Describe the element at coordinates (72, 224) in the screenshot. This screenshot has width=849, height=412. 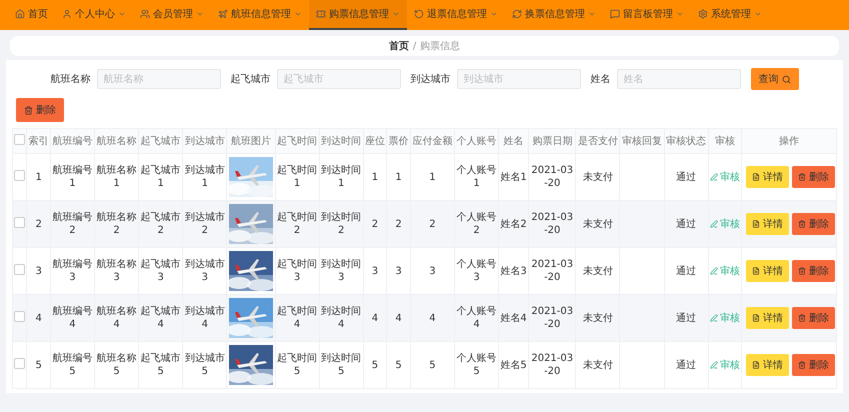
I see `table-cell: 航班编号2` at that location.